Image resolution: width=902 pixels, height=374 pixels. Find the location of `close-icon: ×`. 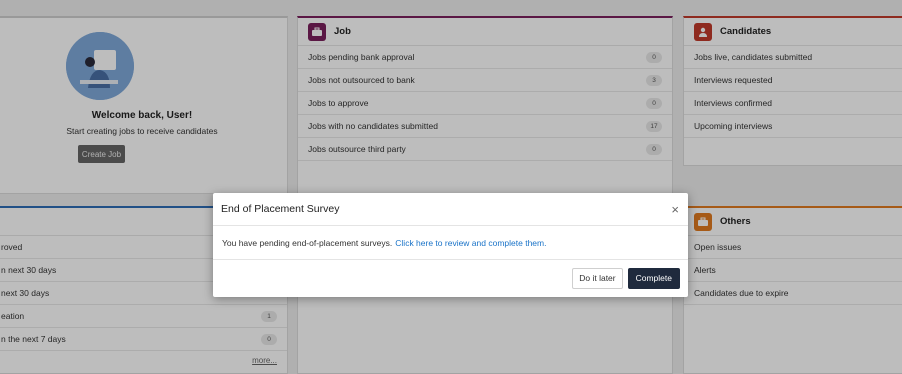

close-icon: × is located at coordinates (675, 209).